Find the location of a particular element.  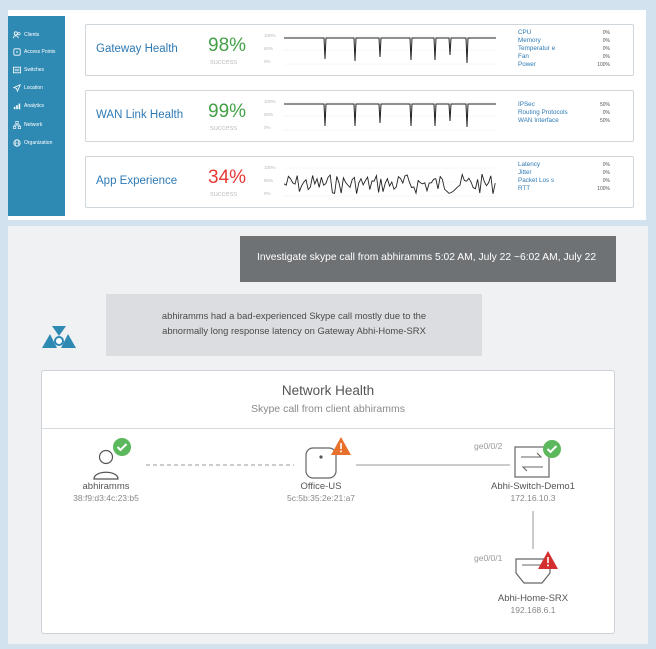

metric-row: Routing Protocols 0% is located at coordinates (564, 113).